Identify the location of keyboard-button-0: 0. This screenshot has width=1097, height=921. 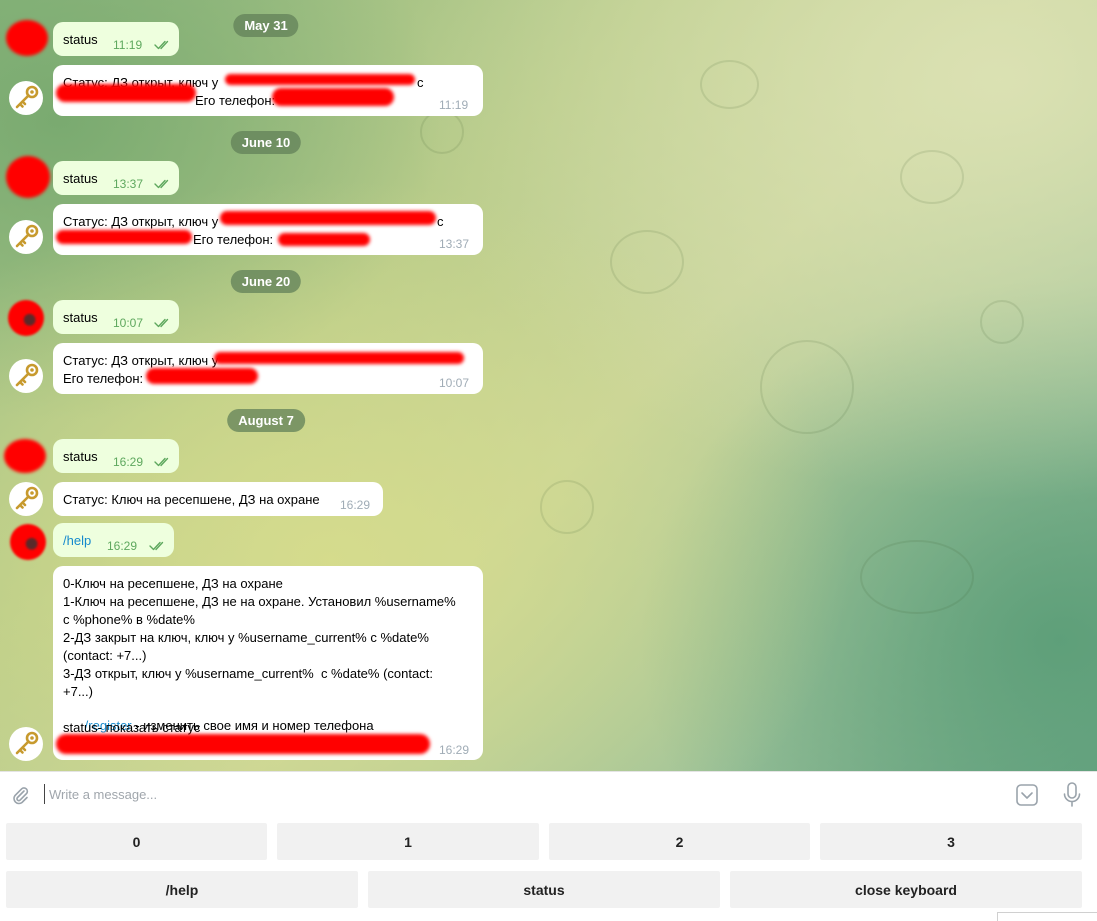
(136, 841).